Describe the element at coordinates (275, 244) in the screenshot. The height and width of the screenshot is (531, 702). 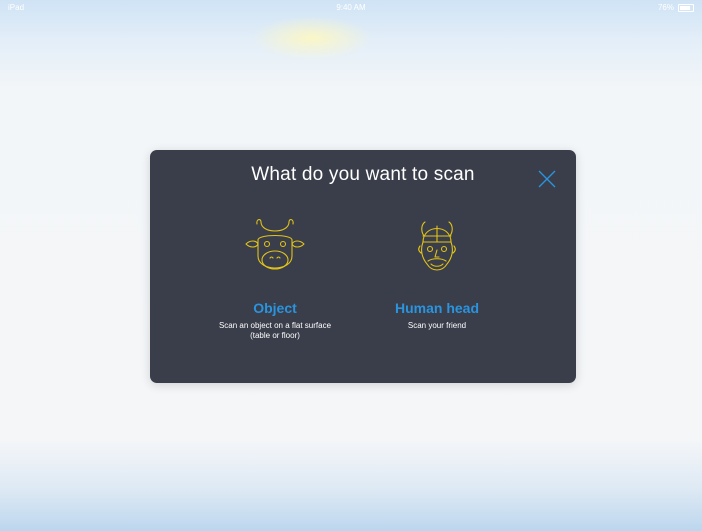
I see `bull-face-icon` at that location.